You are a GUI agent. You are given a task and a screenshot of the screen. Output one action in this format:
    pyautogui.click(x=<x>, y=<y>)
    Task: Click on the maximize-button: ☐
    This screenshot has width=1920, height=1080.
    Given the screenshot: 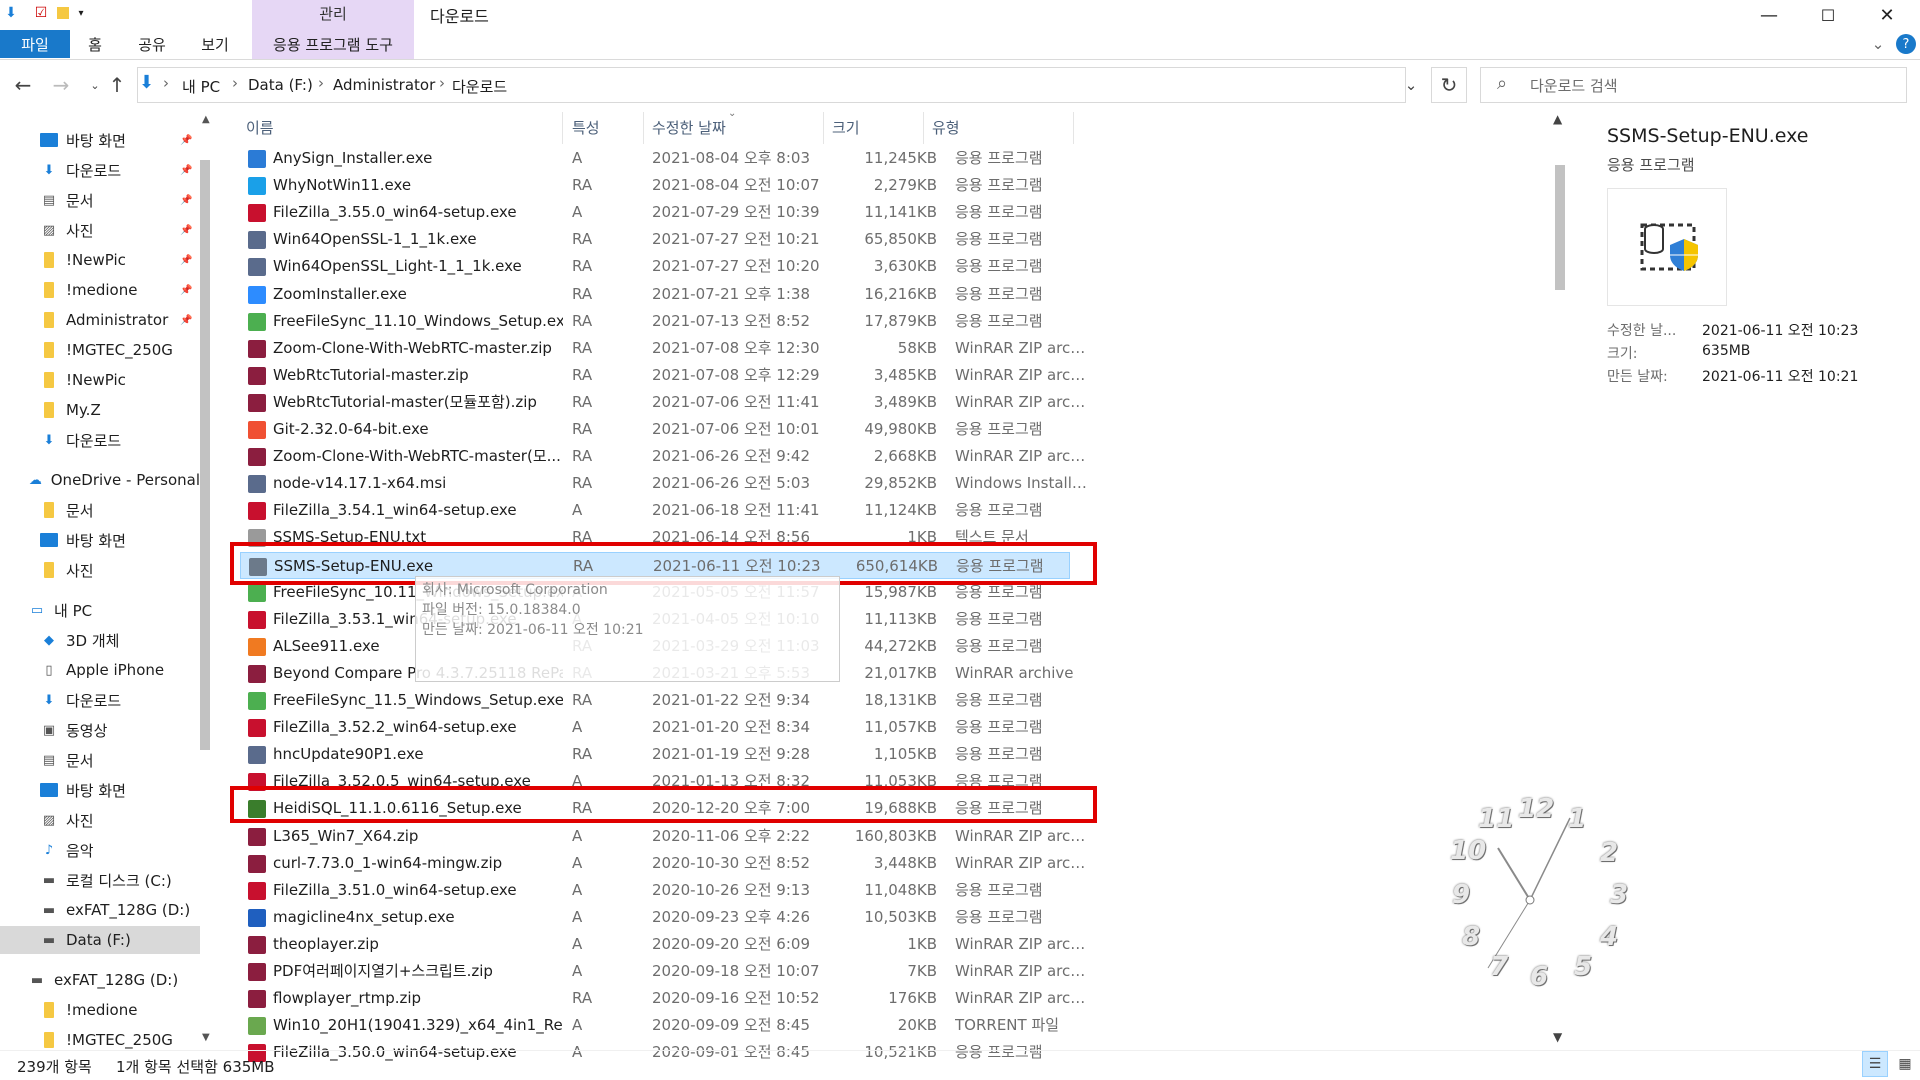 What is the action you would take?
    pyautogui.click(x=1828, y=15)
    